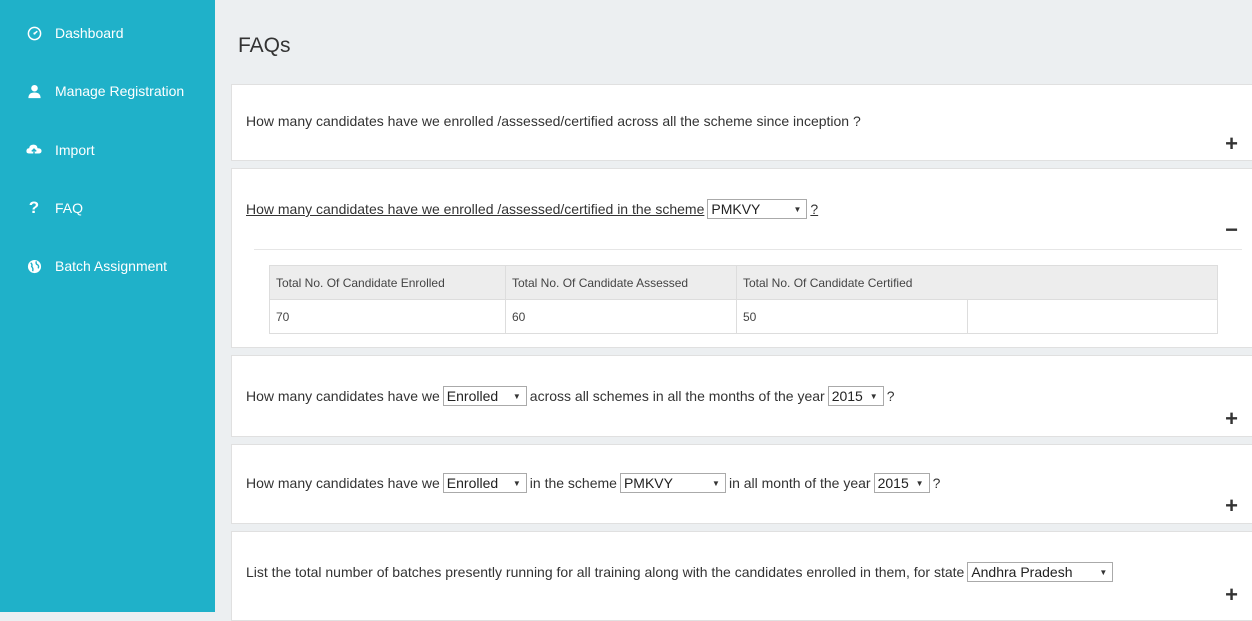 The image size is (1252, 621). I want to click on sidebar-item-label: Import, so click(75, 150).